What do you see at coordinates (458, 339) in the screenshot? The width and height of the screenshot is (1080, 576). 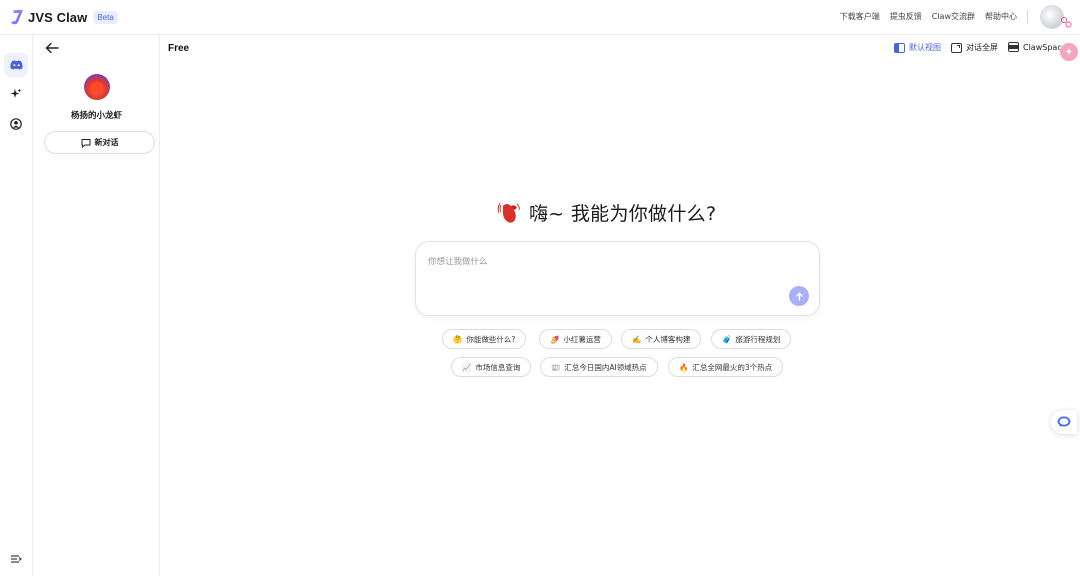 I see `thinking-emoji-icon: 🤔` at bounding box center [458, 339].